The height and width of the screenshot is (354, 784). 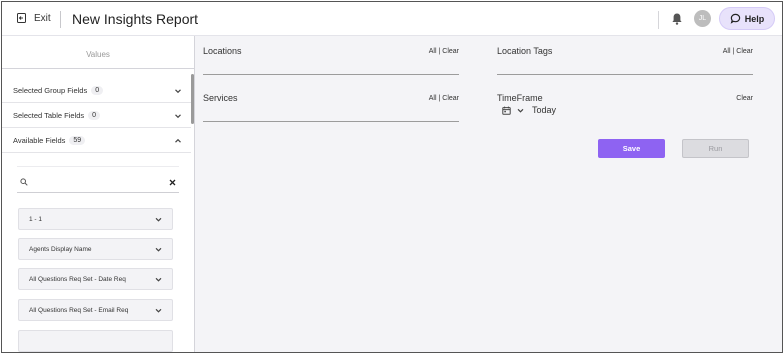 What do you see at coordinates (98, 166) in the screenshot?
I see `divider` at bounding box center [98, 166].